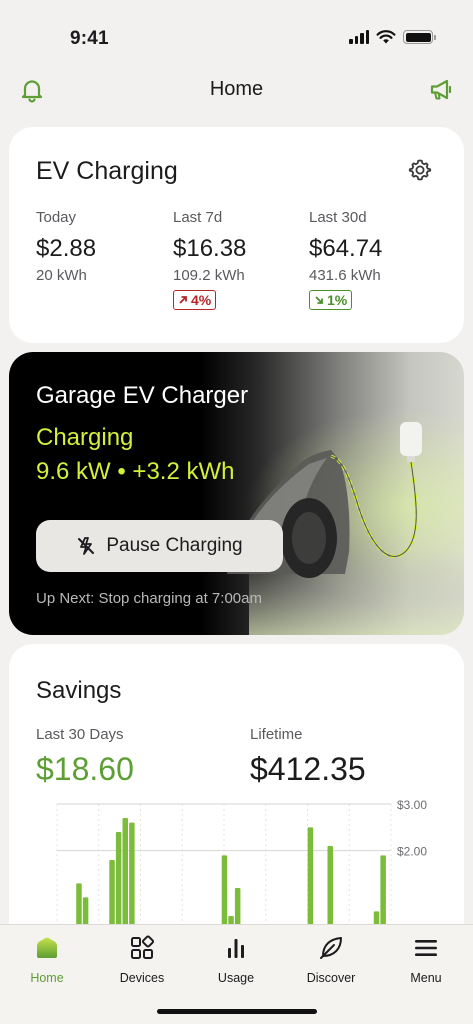 The image size is (473, 1024). Describe the element at coordinates (85, 437) in the screenshot. I see `charger-status: Charging` at that location.